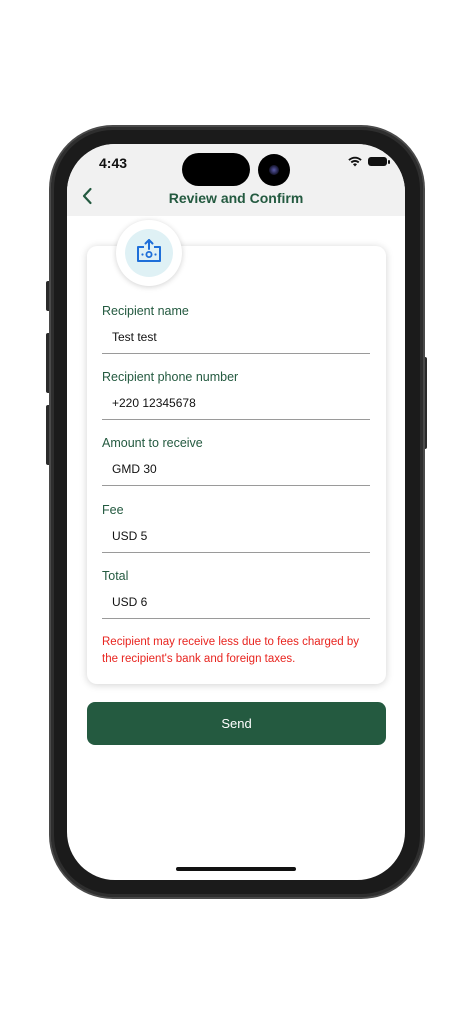 Image resolution: width=472 pixels, height=1024 pixels. I want to click on field-value: +220 12345678, so click(154, 403).